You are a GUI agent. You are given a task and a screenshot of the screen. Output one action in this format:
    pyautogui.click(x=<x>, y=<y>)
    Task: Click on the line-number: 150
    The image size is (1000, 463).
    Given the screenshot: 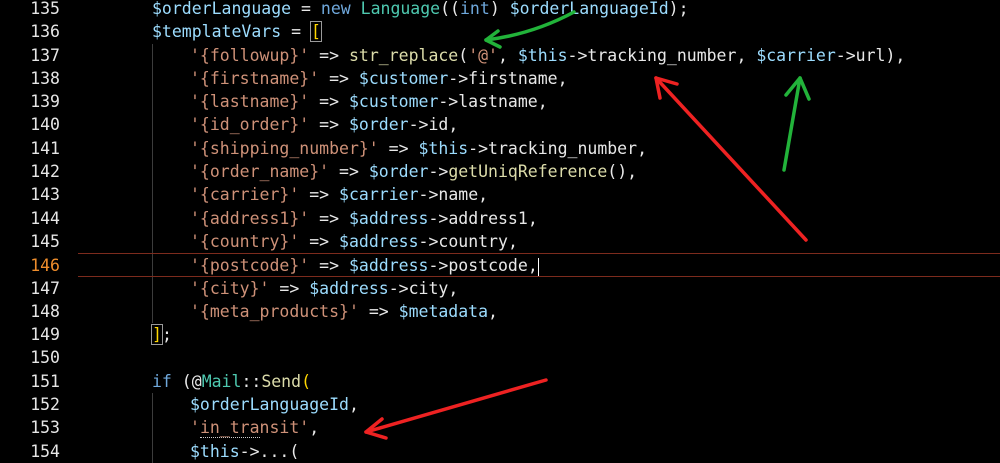 What is the action you would take?
    pyautogui.click(x=45, y=358)
    